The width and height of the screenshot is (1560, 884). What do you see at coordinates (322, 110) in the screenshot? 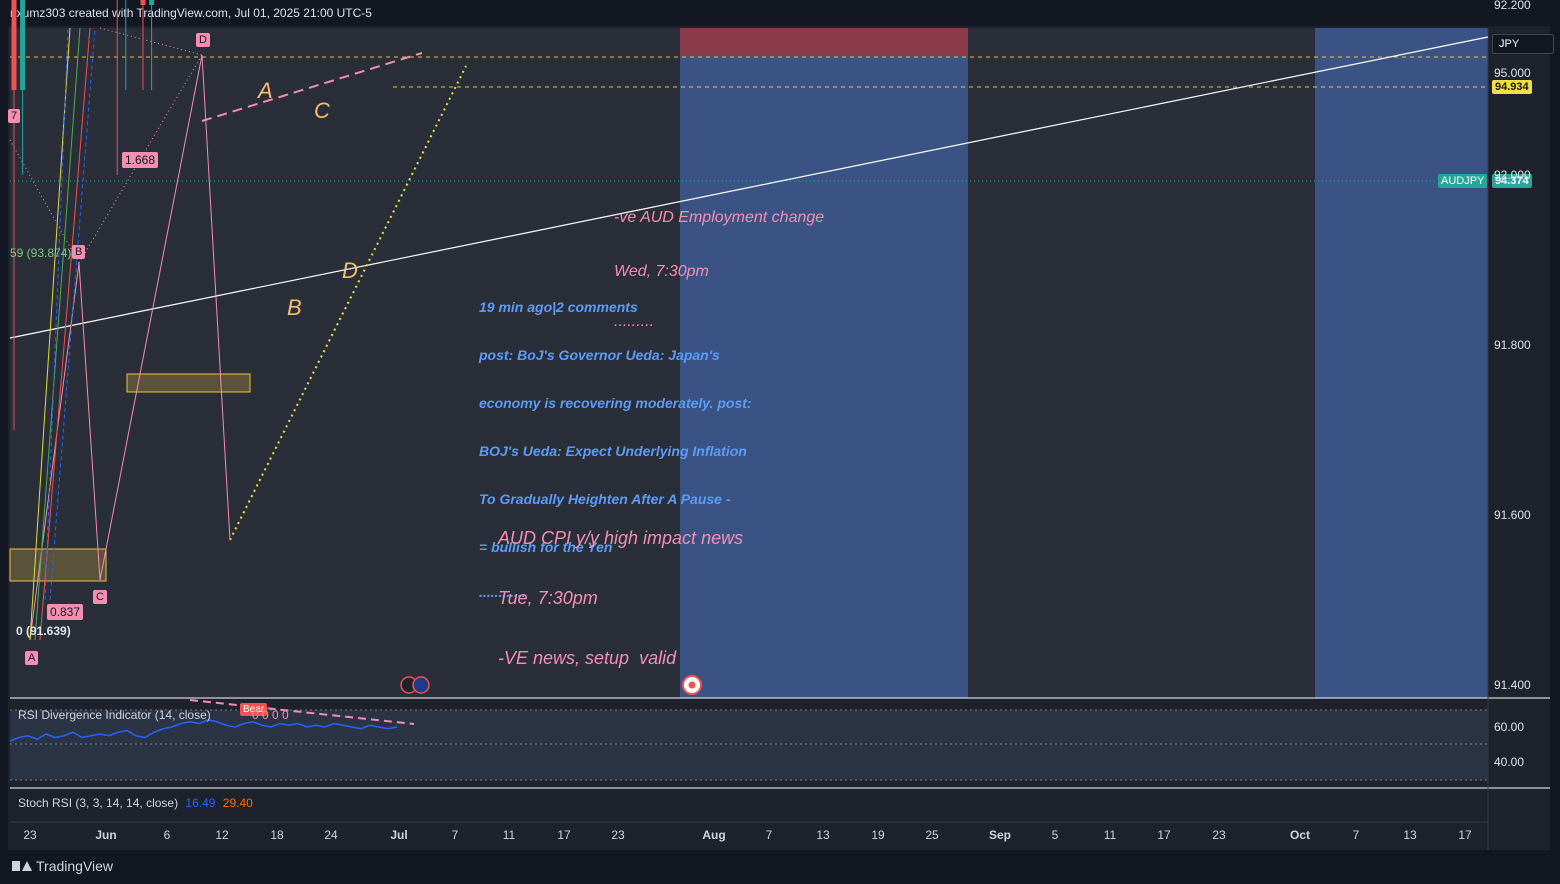
I see `pattern-label-c: C` at bounding box center [322, 110].